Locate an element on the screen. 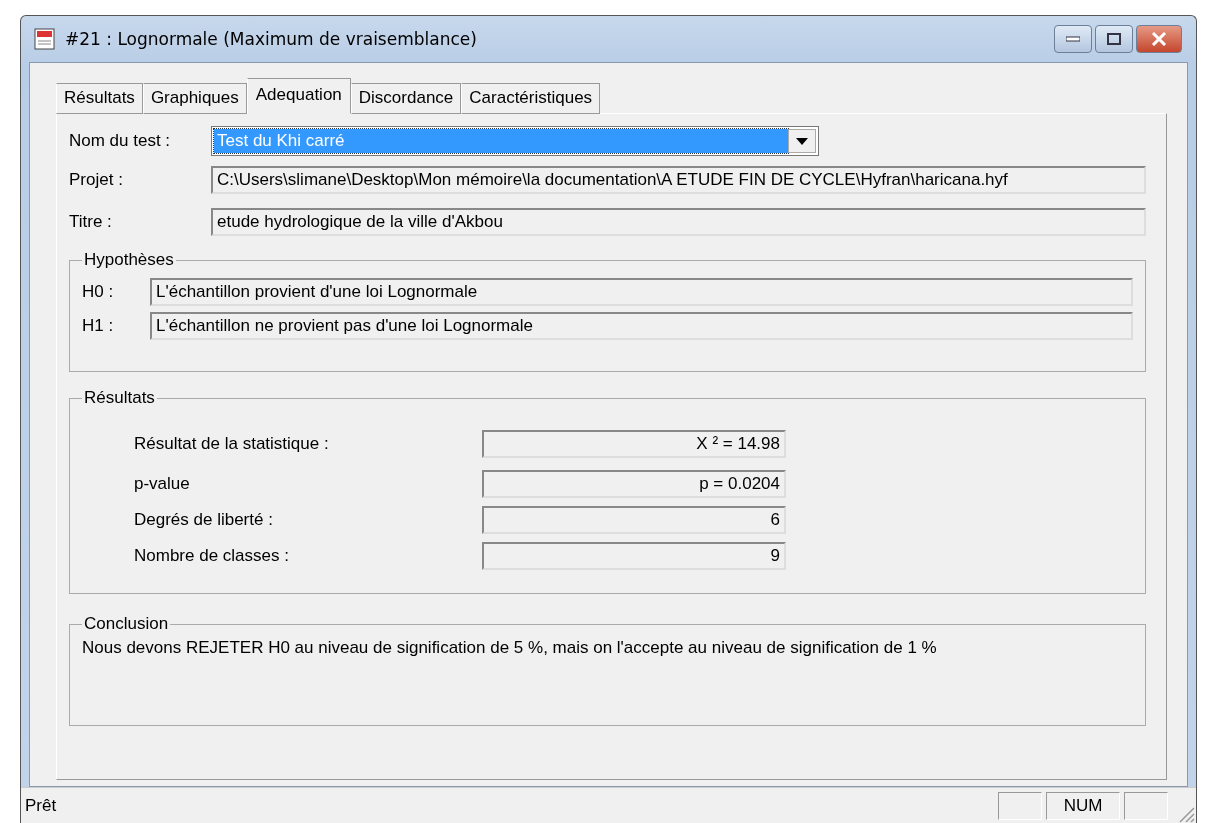 The width and height of the screenshot is (1215, 823). group-title: Résultats is located at coordinates (119, 398).